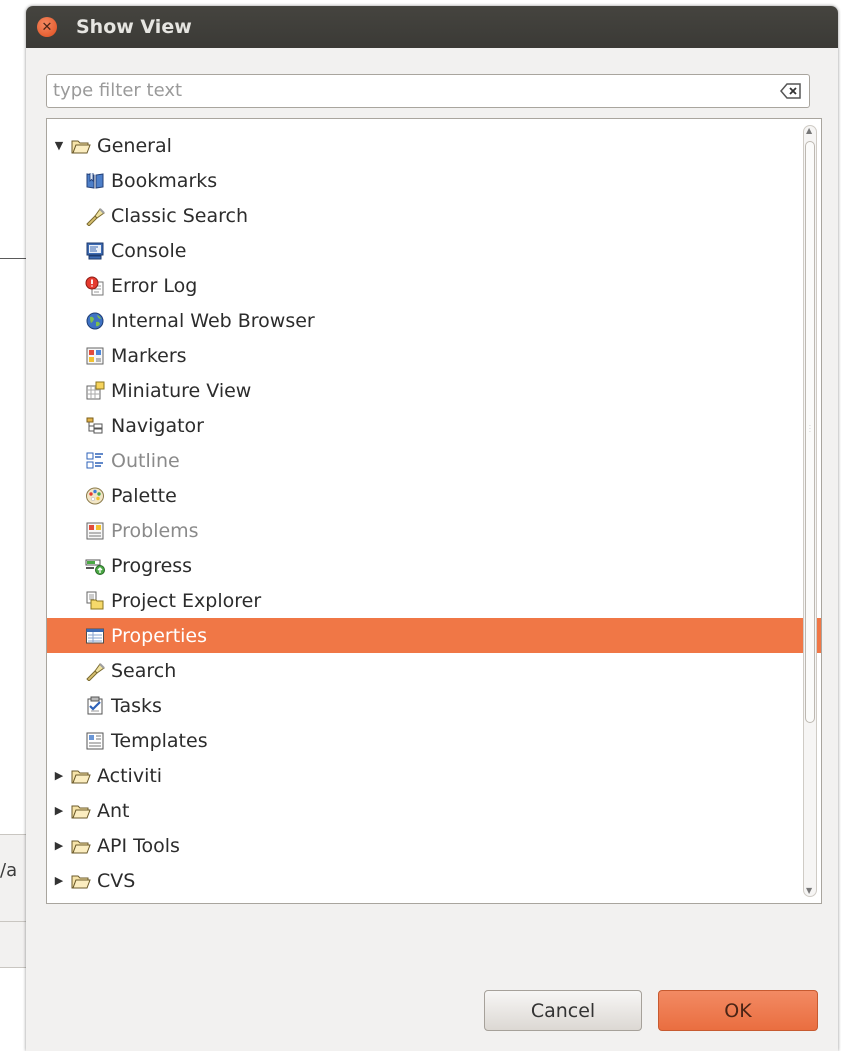 The image size is (841, 1051). I want to click on tree-folder: ▶ Activiti, so click(424, 775).